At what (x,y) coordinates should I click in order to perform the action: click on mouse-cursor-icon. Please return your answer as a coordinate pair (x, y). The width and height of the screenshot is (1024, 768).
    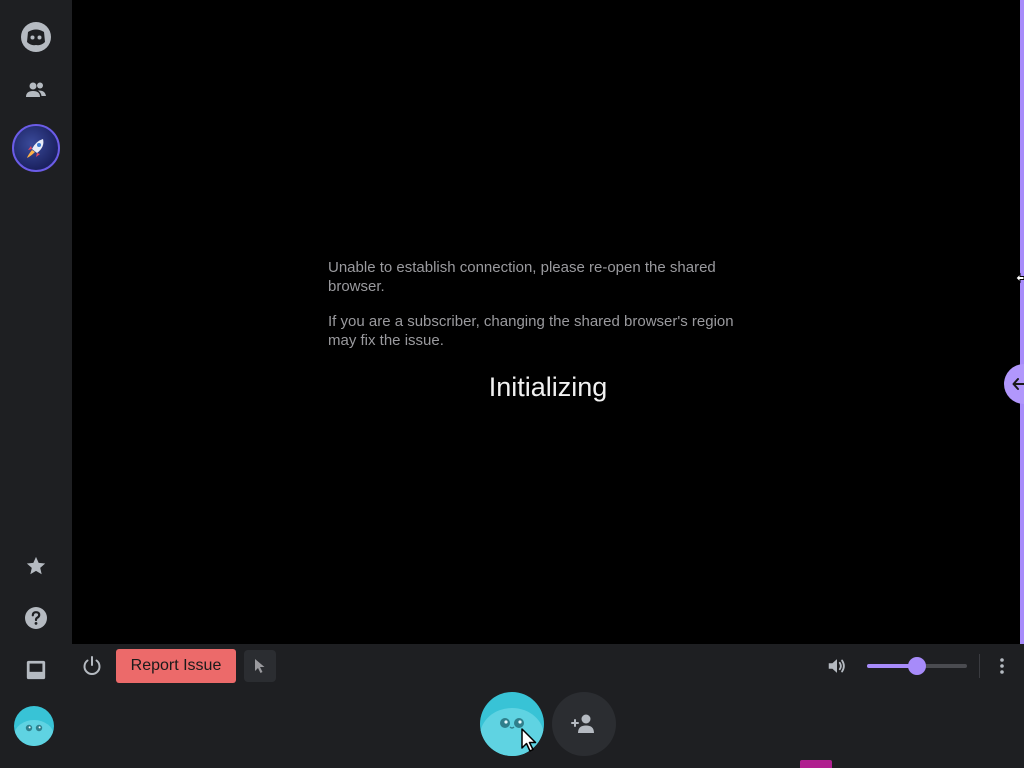
    Looking at the image, I should click on (529, 743).